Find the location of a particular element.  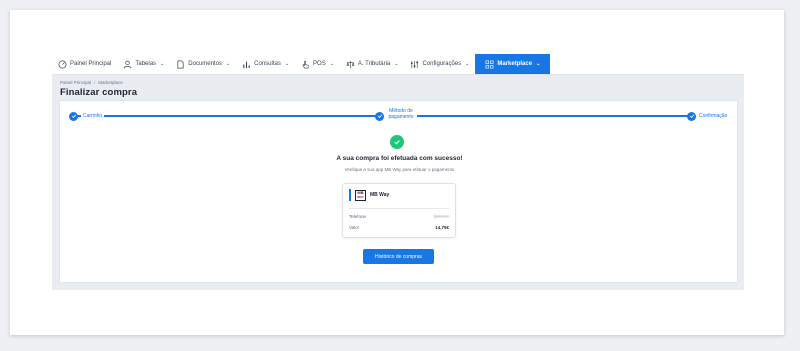

nav-item-configuracoes: Configurações ⌄ is located at coordinates (439, 64).